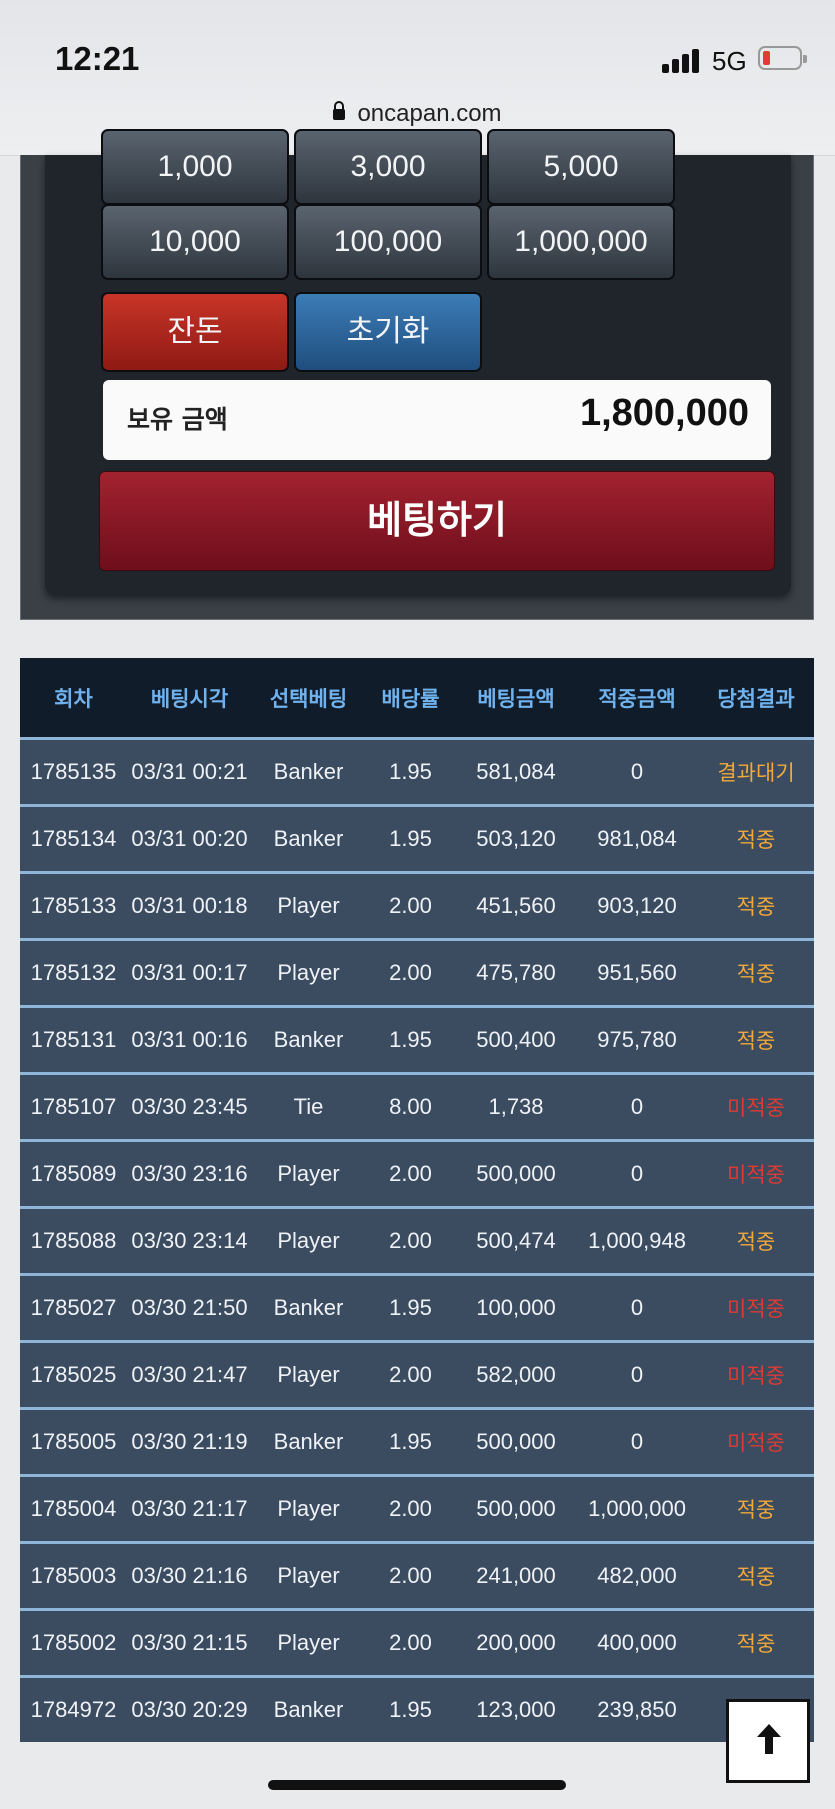 The image size is (835, 1809). Describe the element at coordinates (195, 242) in the screenshot. I see `chip-button-10000: 10,000` at that location.